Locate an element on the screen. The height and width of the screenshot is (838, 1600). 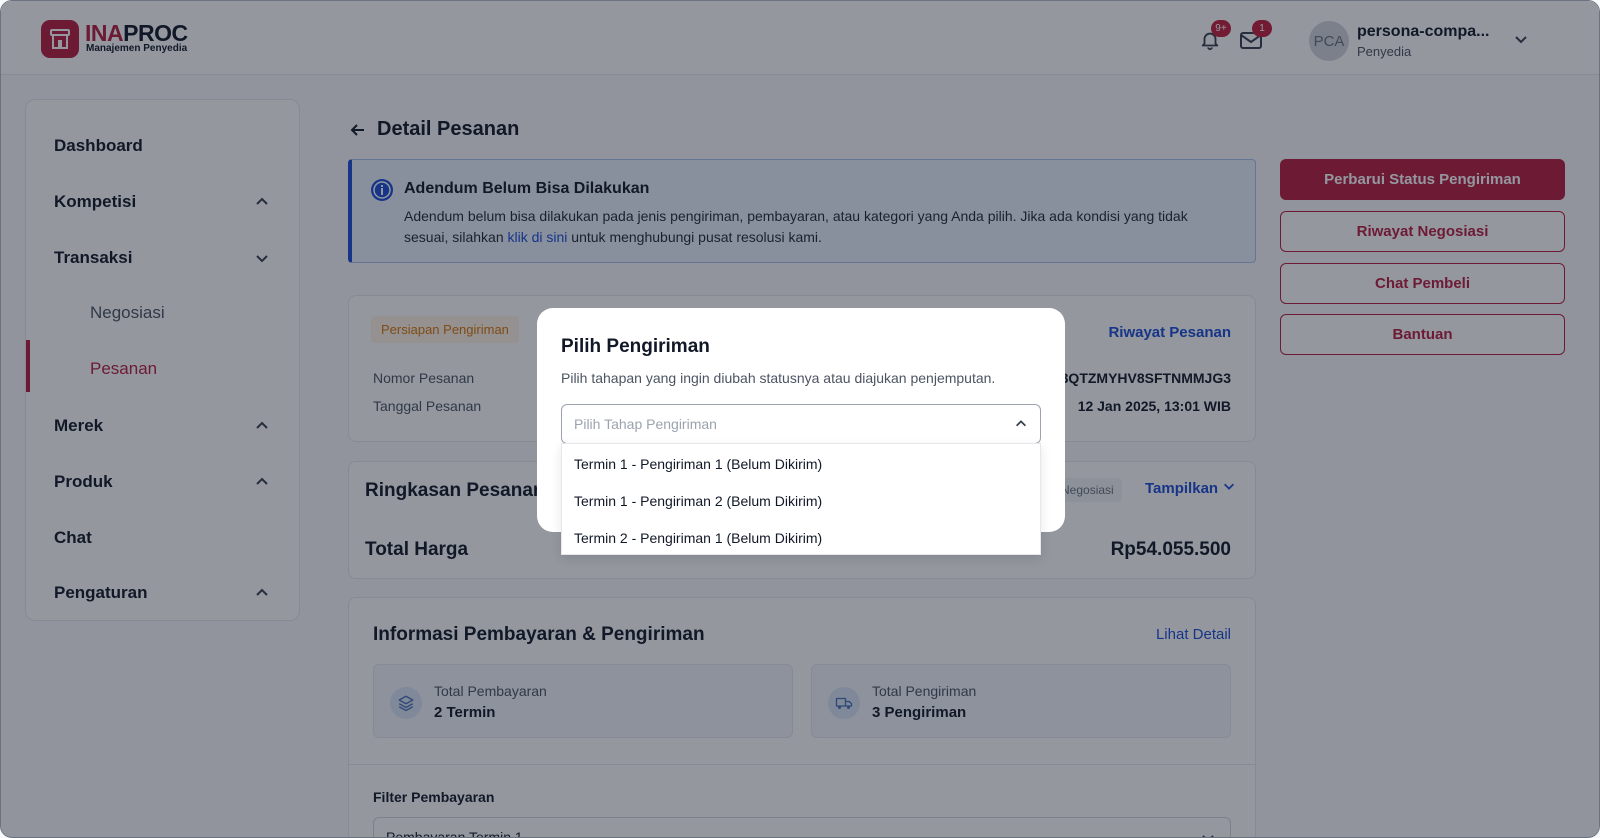
shipping-option: Termin 2 - Pengiriman 1 (Belum Dikirim) is located at coordinates (698, 538).